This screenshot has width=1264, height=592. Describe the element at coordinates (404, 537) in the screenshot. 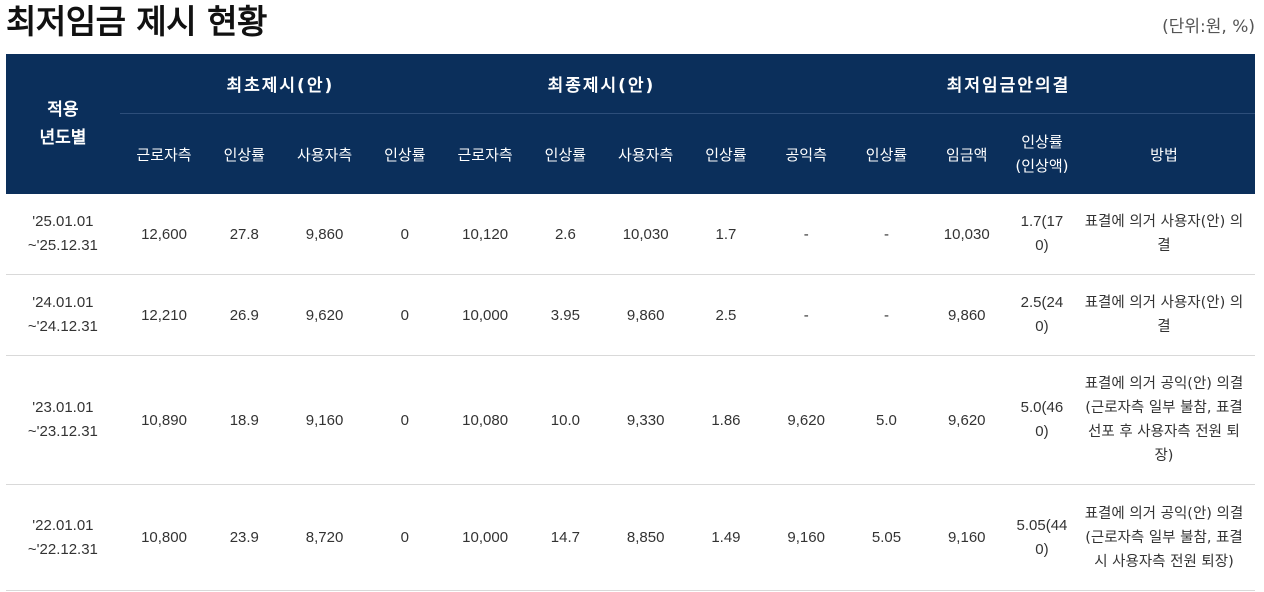

I see `value-cell: 0` at that location.